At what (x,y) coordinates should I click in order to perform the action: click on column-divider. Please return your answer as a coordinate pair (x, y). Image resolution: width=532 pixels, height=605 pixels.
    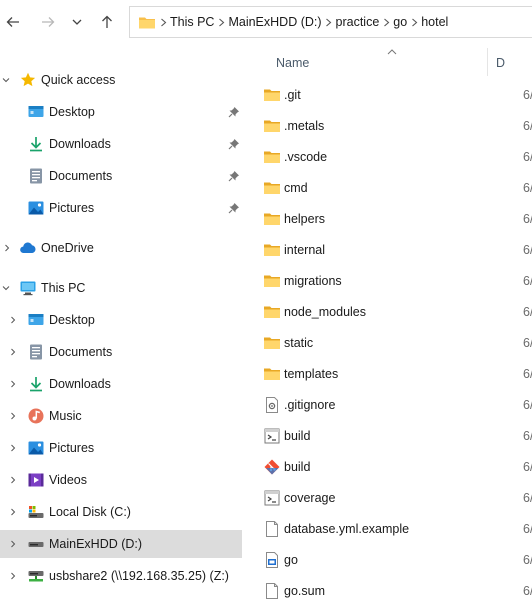
    Looking at the image, I should click on (487, 62).